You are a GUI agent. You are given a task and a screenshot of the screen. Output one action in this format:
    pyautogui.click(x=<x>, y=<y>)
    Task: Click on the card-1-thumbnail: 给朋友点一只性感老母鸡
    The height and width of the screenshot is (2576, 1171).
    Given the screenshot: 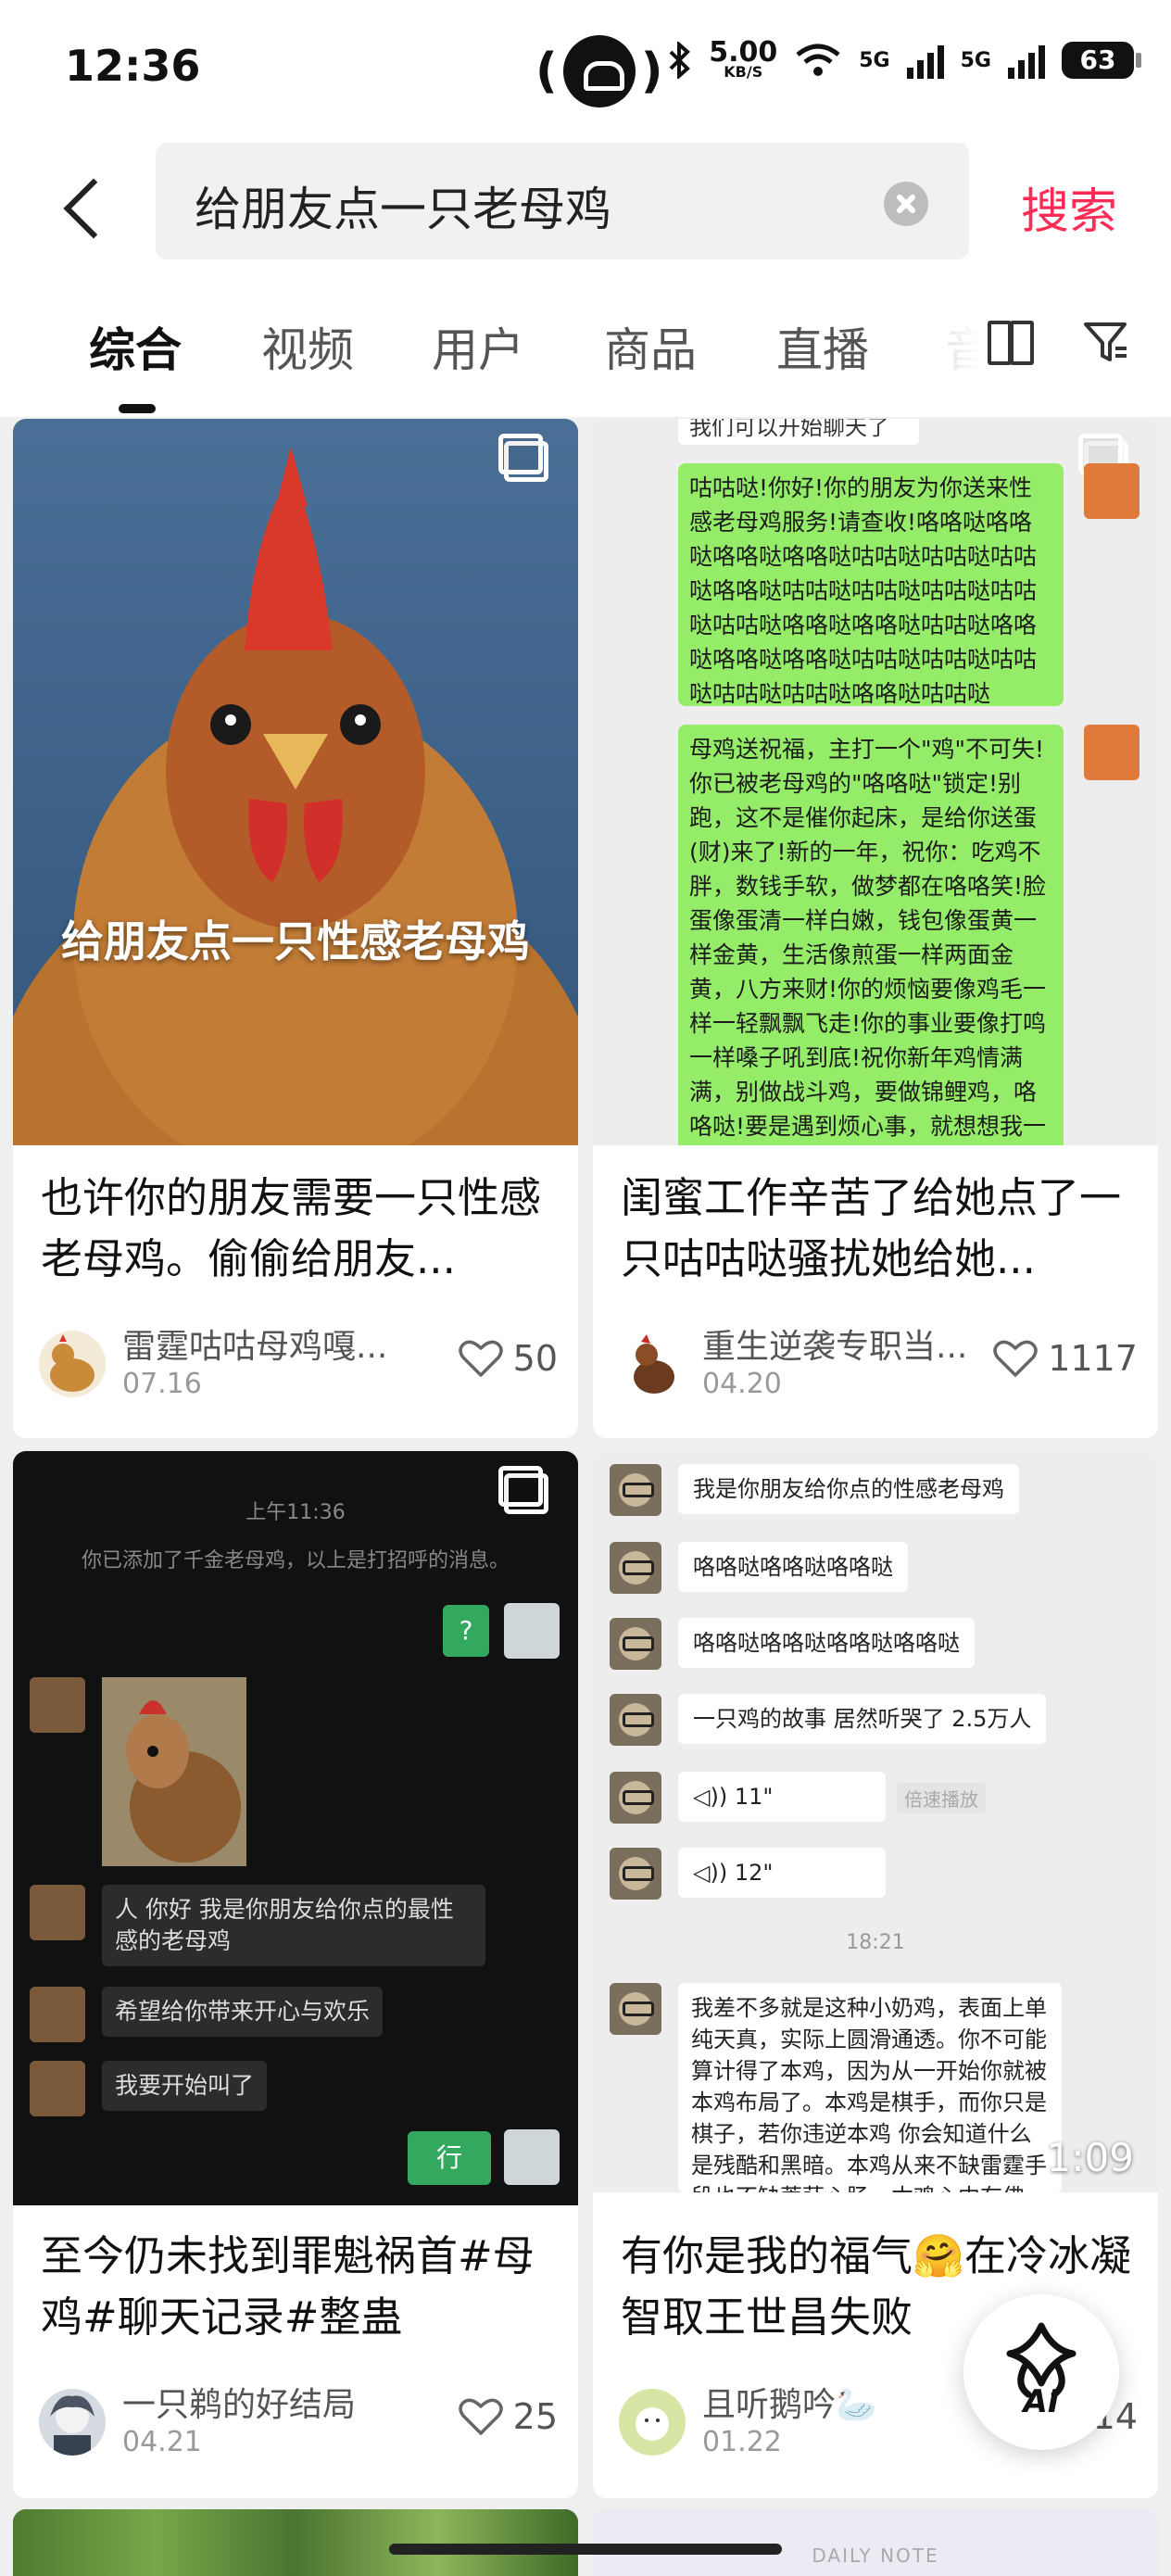 What is the action you would take?
    pyautogui.click(x=296, y=782)
    